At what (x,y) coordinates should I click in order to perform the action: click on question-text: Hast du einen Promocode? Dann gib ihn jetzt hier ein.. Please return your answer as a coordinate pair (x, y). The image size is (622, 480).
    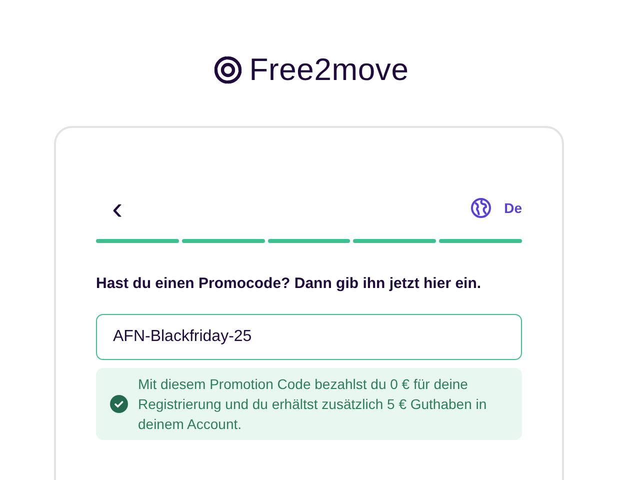
    Looking at the image, I should click on (289, 283).